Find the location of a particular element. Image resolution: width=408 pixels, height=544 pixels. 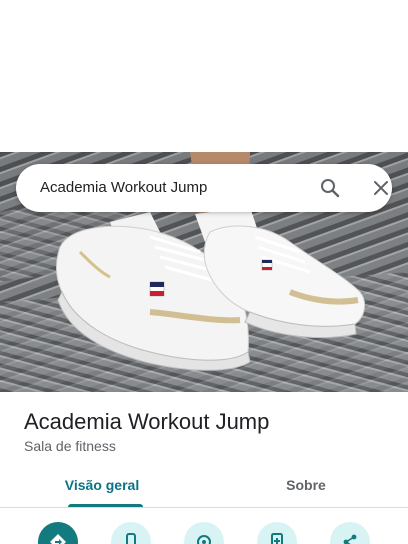

save-icon is located at coordinates (277, 538).